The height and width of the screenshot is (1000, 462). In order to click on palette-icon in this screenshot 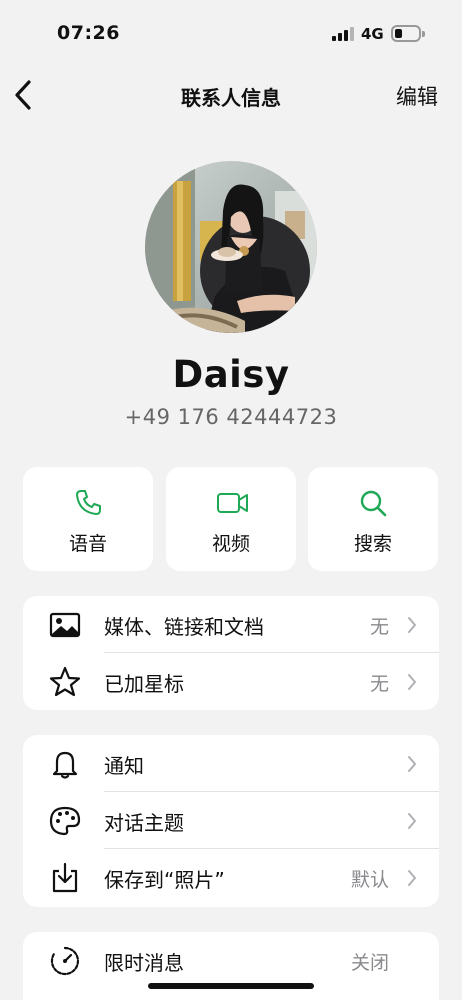, I will do `click(65, 821)`.